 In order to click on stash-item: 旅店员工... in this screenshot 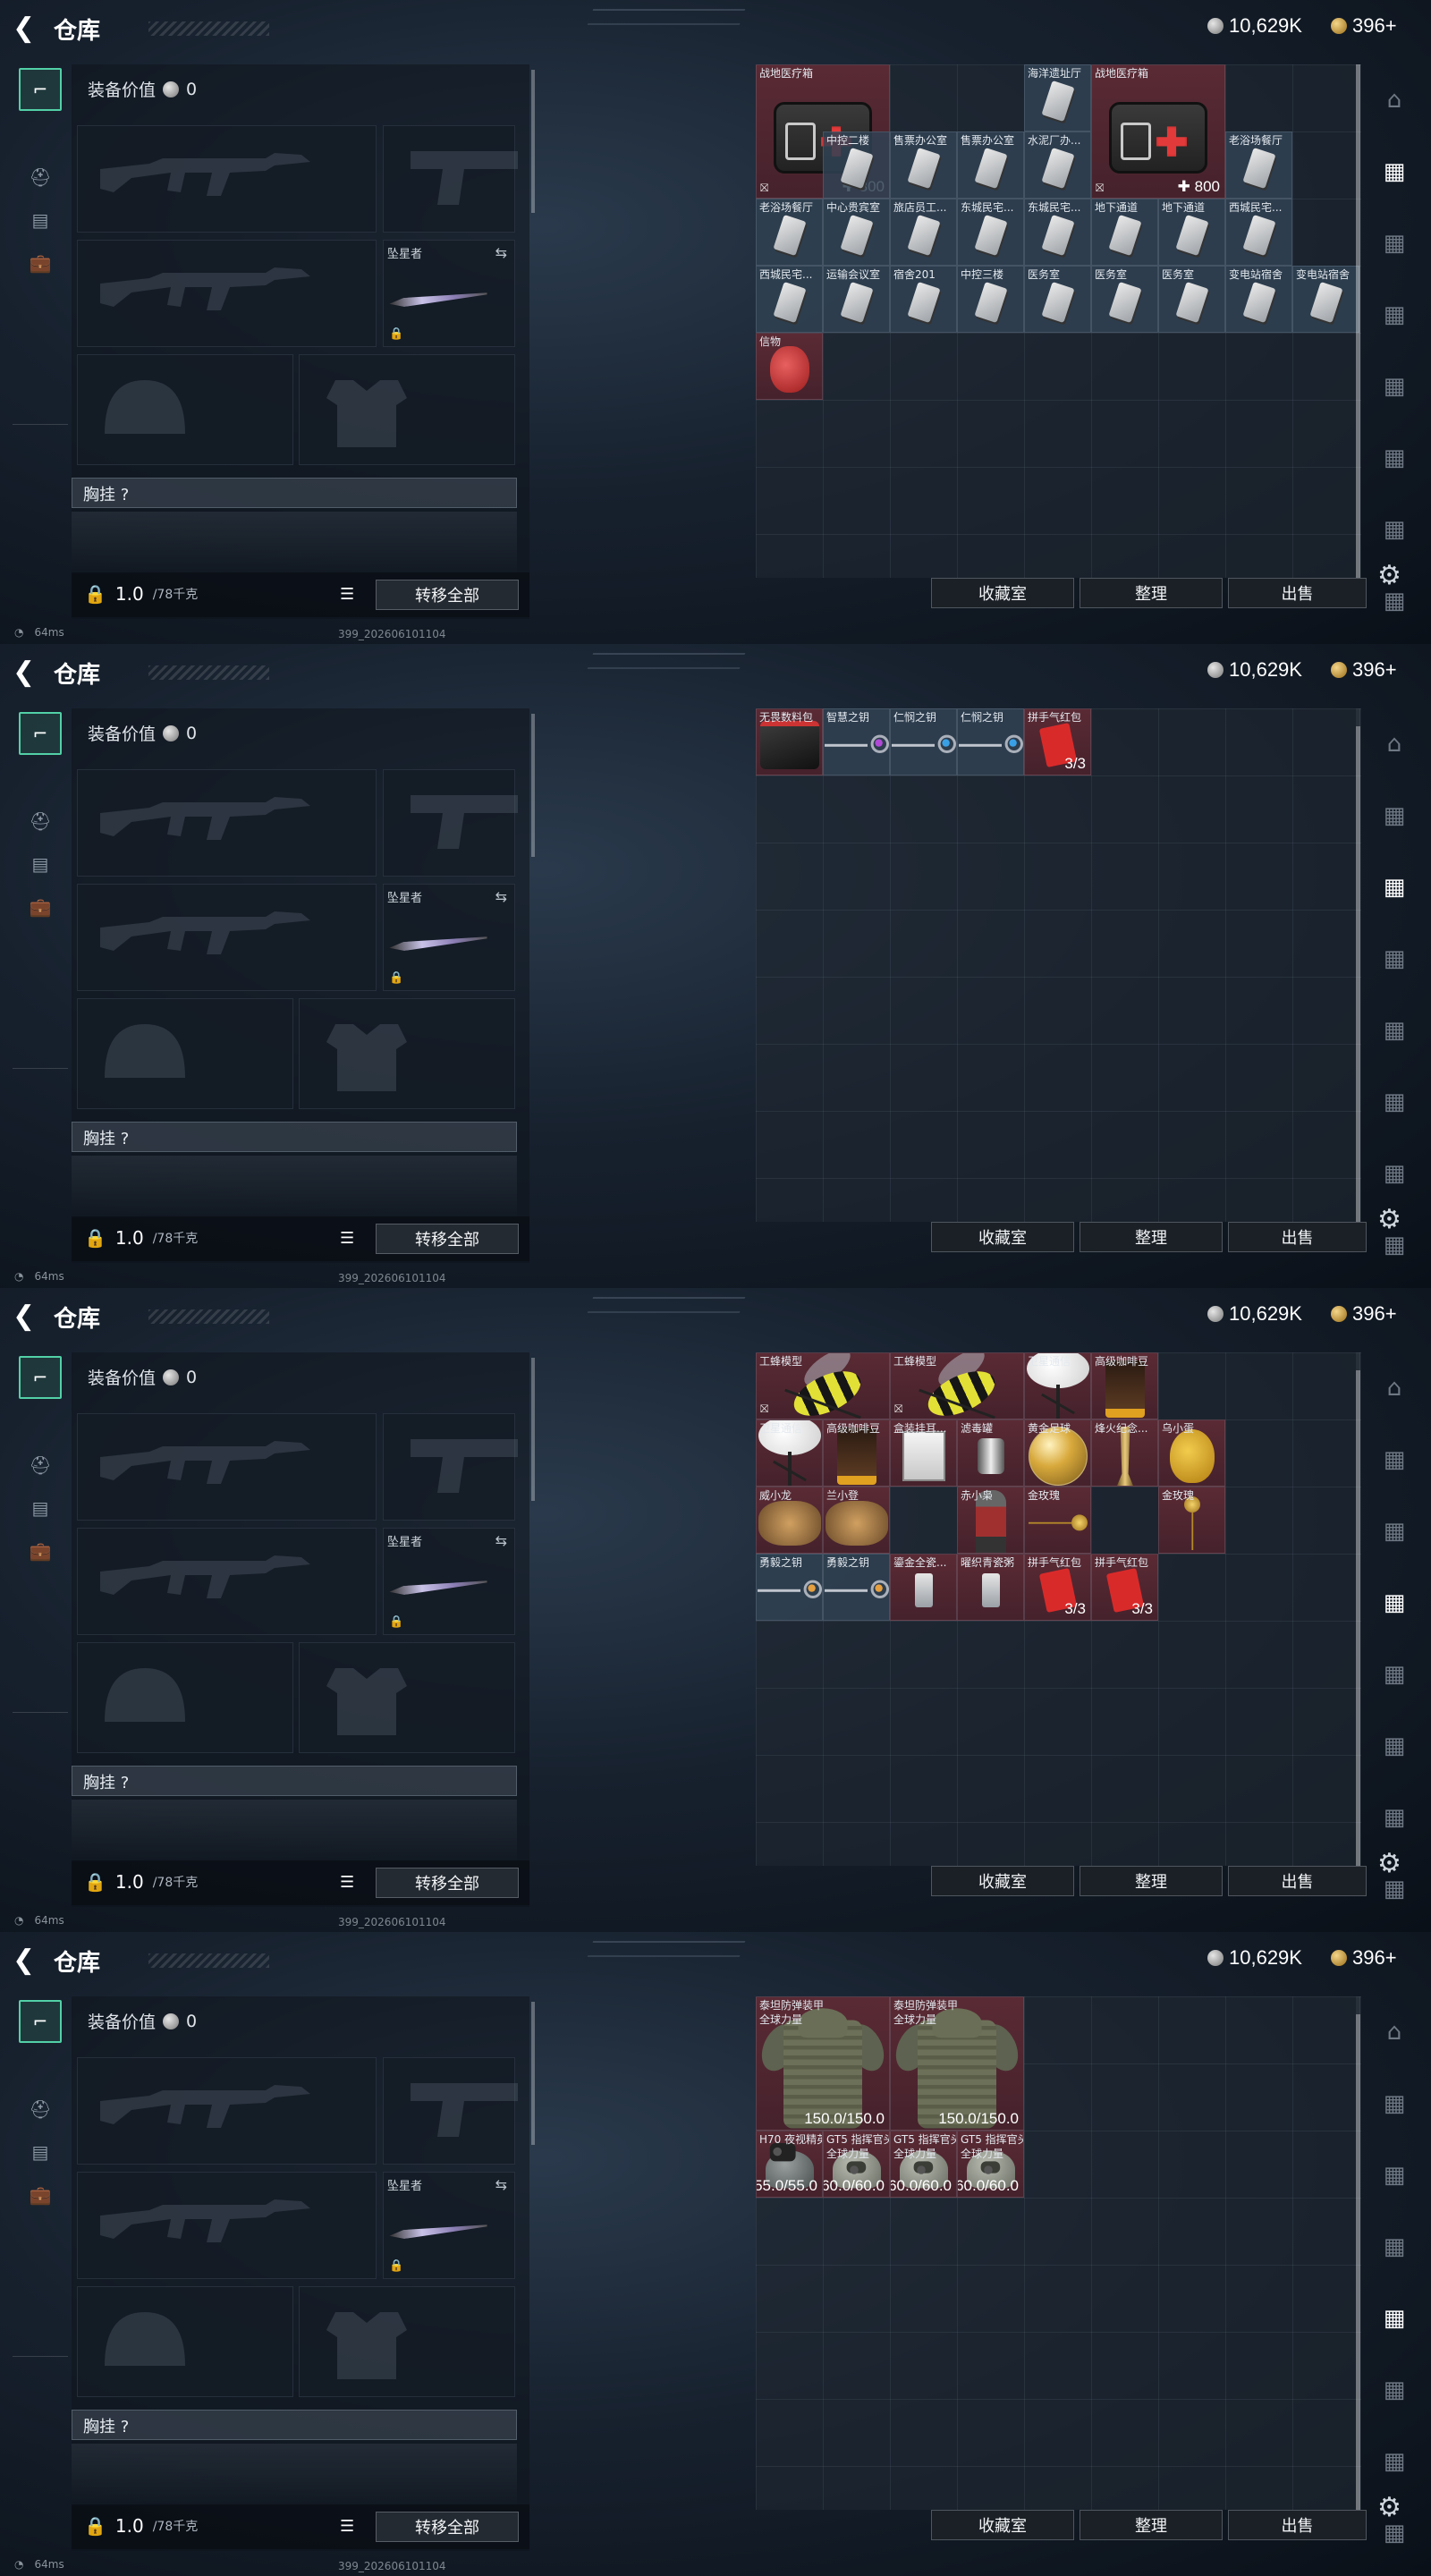, I will do `click(923, 232)`.